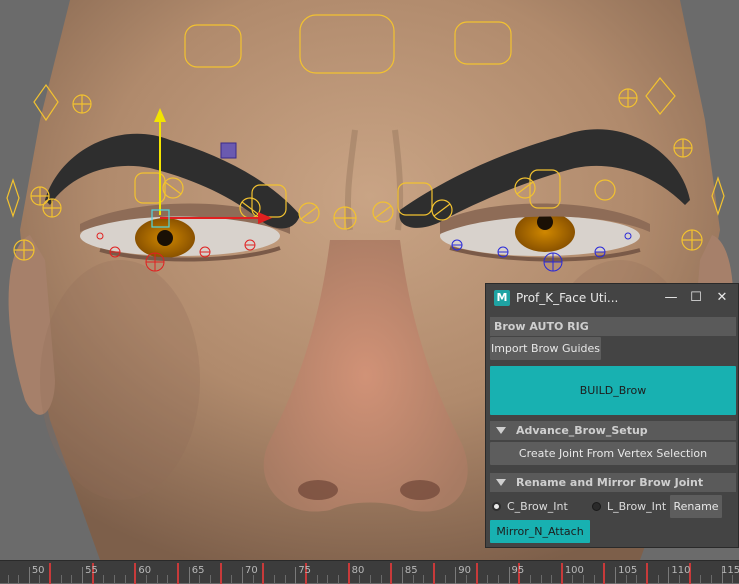  I want to click on timeline-frame-label: 70, so click(251, 570).